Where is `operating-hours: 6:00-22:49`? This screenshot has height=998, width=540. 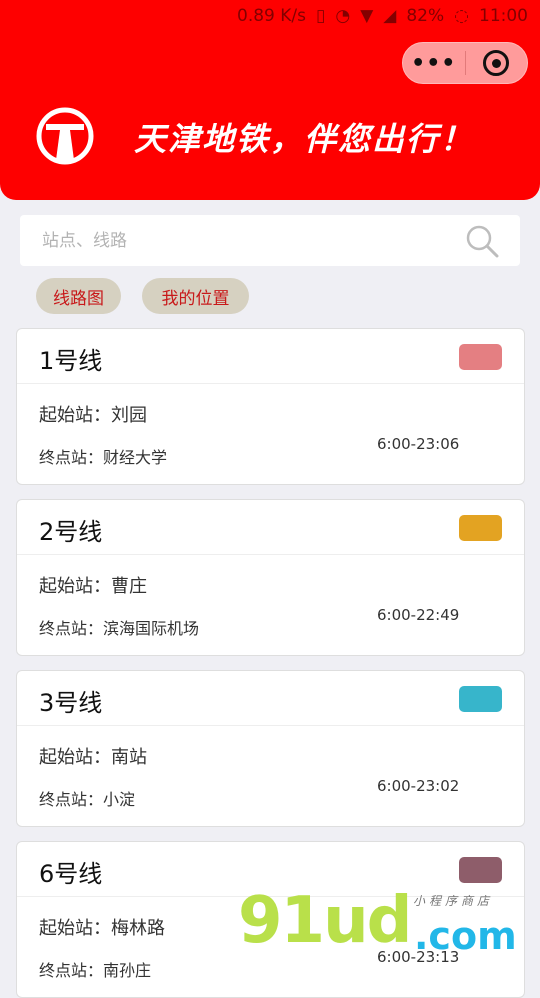 operating-hours: 6:00-22:49 is located at coordinates (418, 615).